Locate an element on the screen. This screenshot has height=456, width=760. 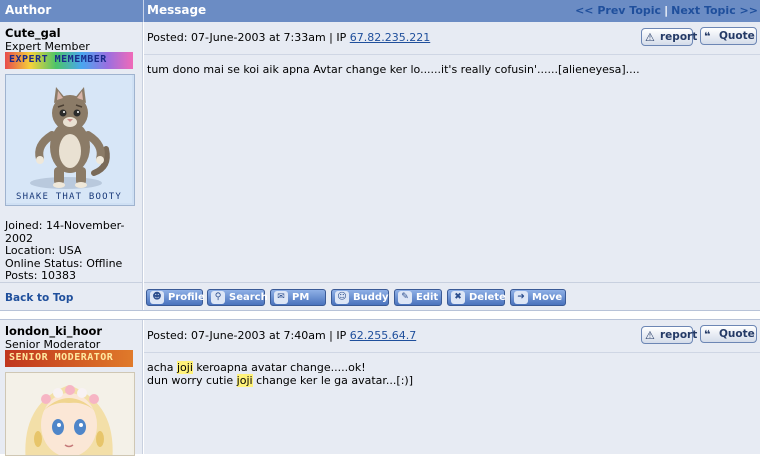
pm-button: ✉ PM is located at coordinates (298, 297).